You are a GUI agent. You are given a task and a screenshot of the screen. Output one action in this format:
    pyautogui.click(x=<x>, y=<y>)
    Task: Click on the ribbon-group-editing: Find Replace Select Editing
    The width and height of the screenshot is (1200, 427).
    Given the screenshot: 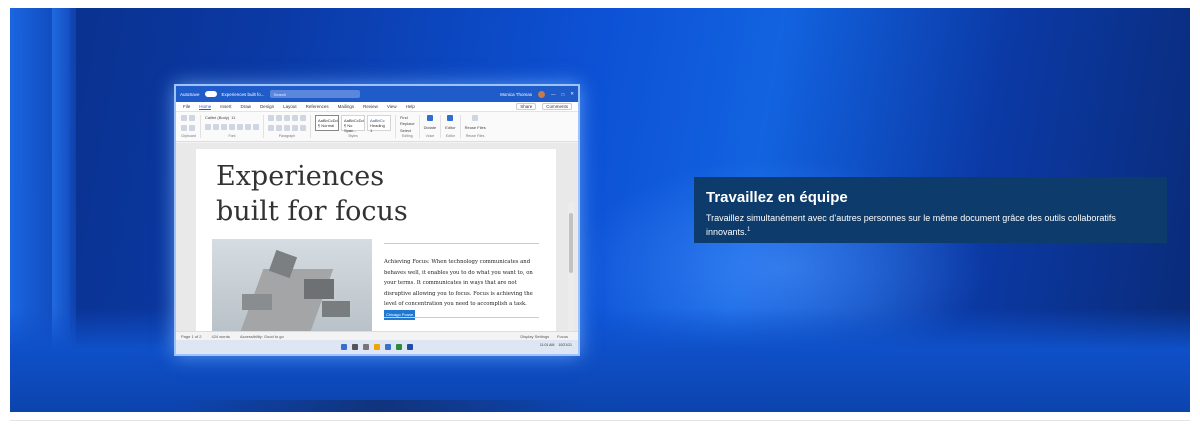 What is the action you would take?
    pyautogui.click(x=410, y=126)
    